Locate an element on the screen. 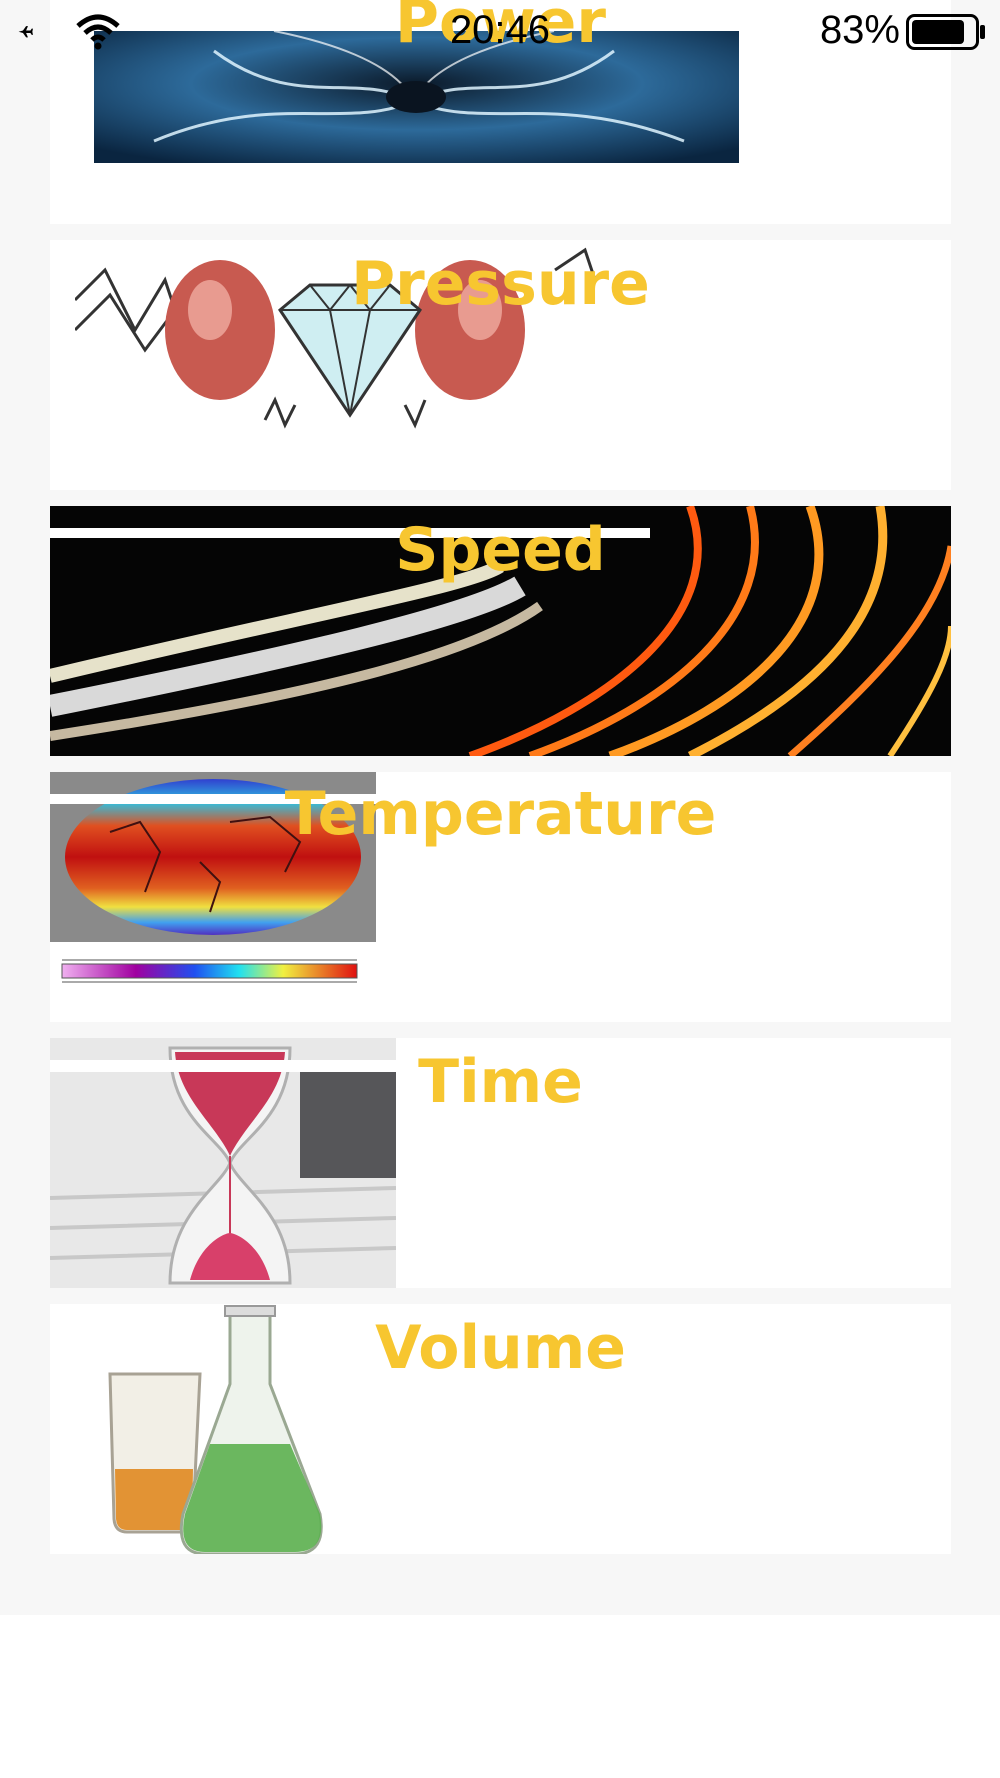 The image size is (1000, 1778). category-card-pressure: Pressure is located at coordinates (500, 365).